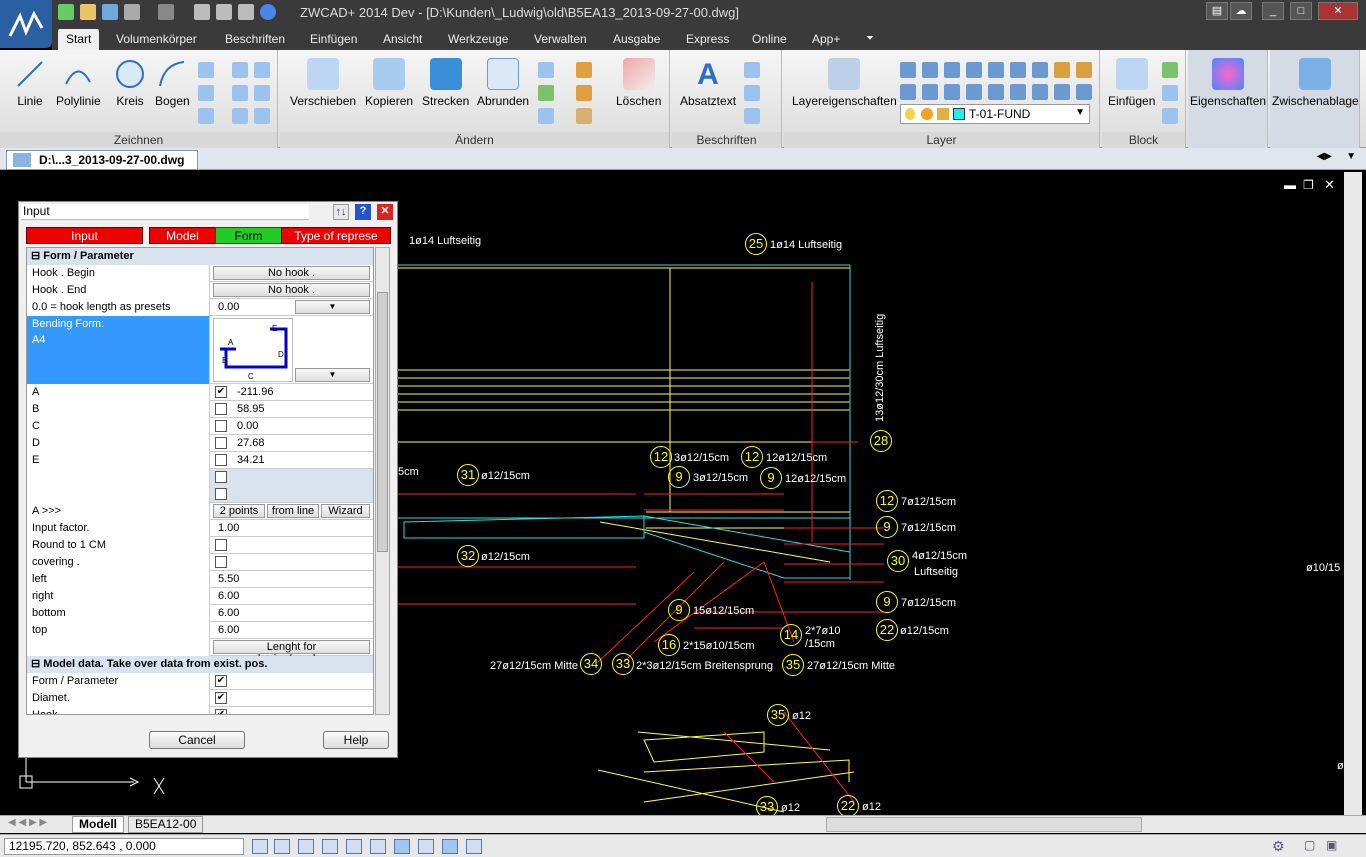 This screenshot has height=857, width=1366. I want to click on tab-model: Model, so click(182, 235).